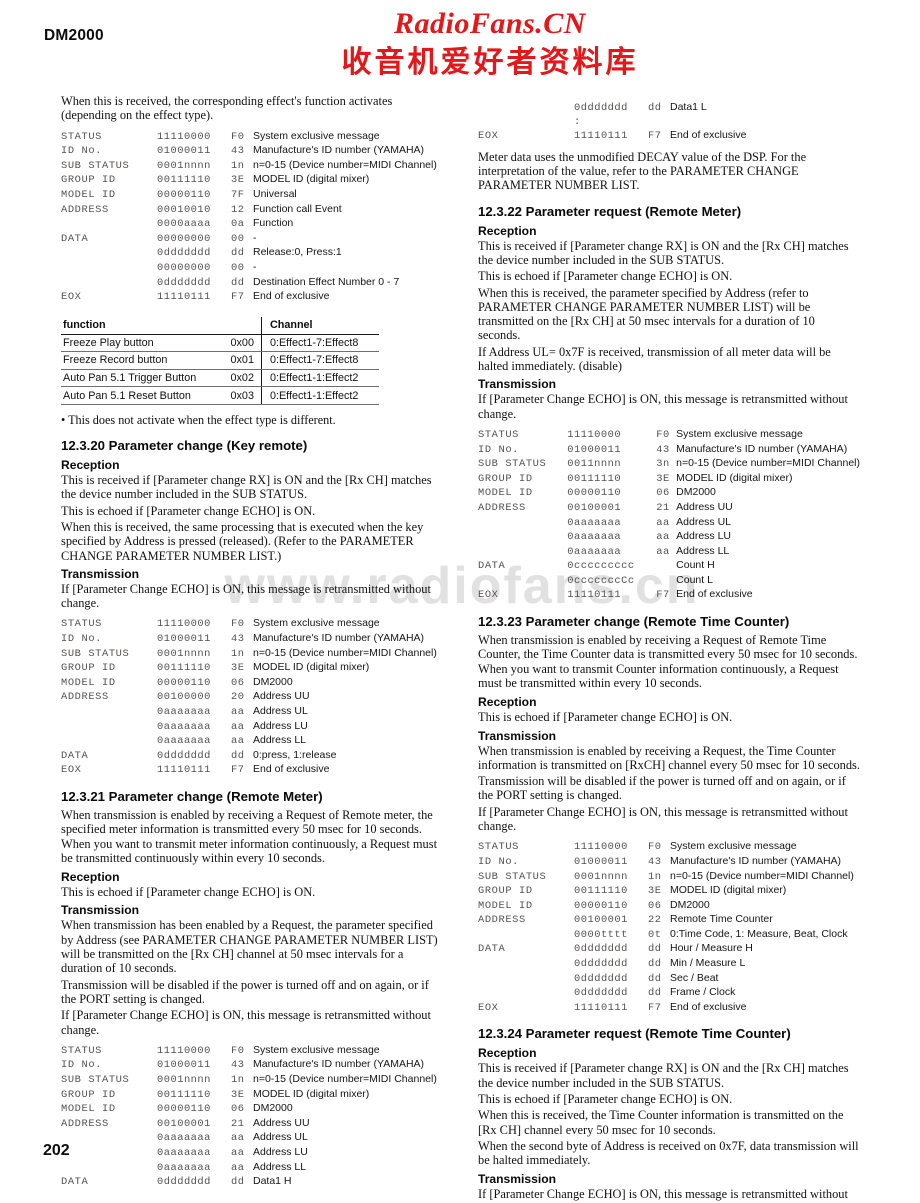  I want to click on byte-desc: Data1 L, so click(688, 107).